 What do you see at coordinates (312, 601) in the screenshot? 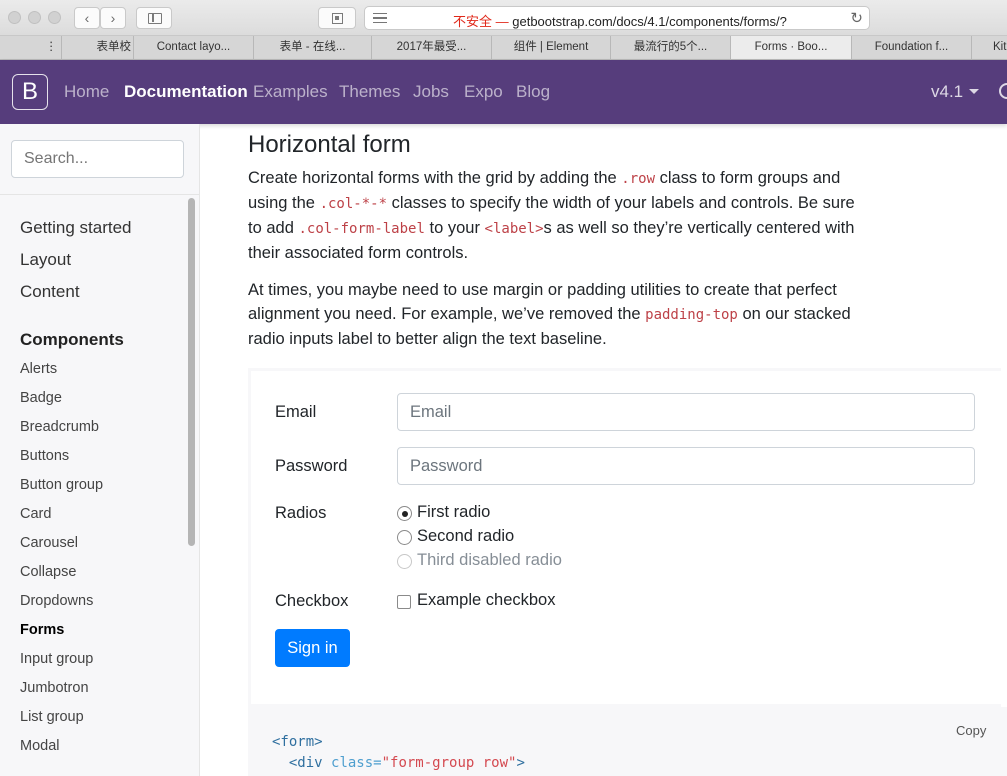
I see `checkbox-label: Checkbox` at bounding box center [312, 601].